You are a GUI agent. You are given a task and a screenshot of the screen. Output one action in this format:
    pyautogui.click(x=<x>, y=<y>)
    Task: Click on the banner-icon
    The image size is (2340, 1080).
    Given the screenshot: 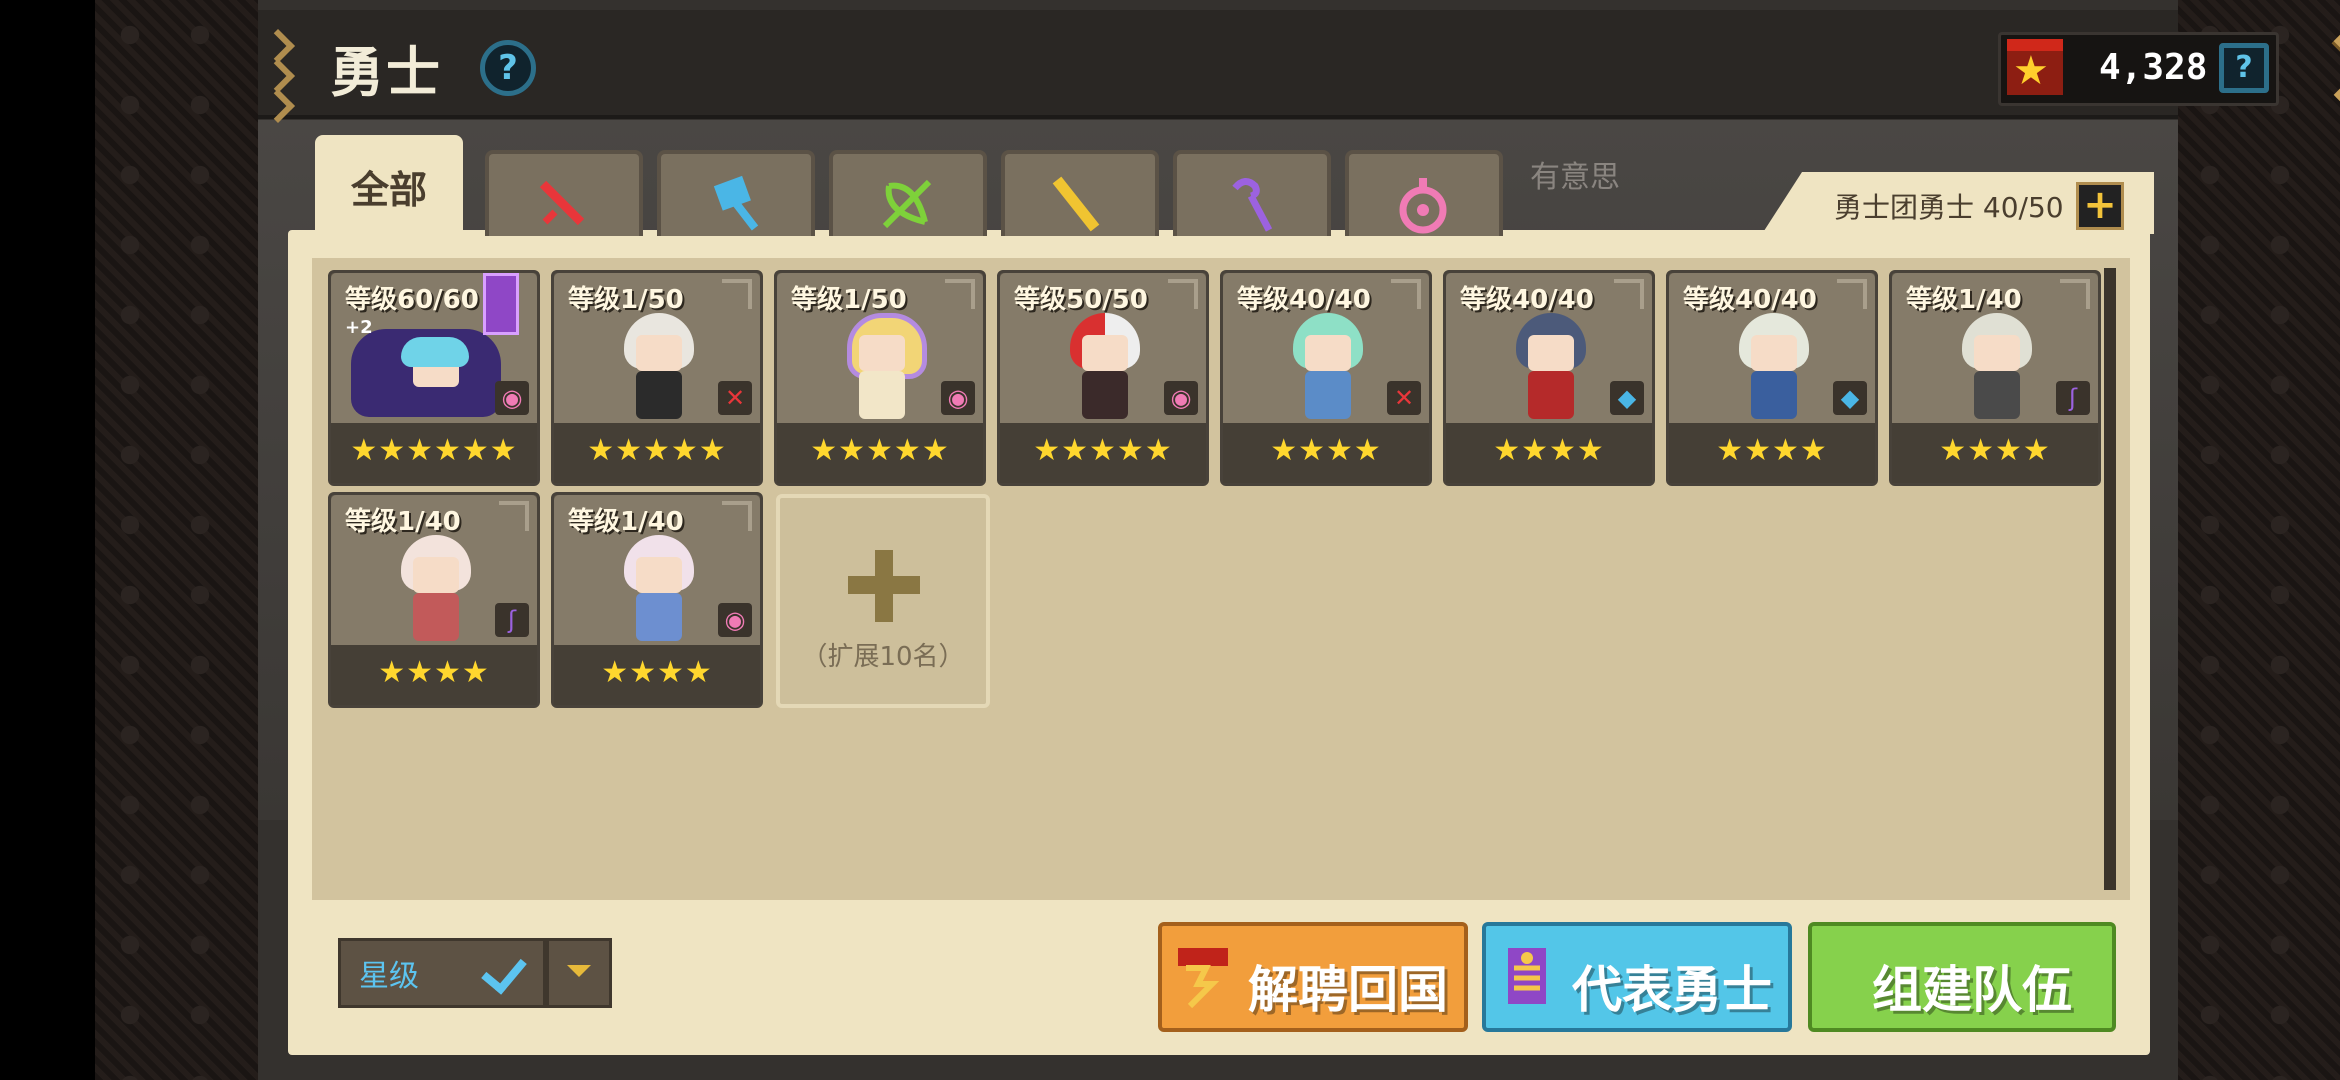 What is the action you would take?
    pyautogui.click(x=1527, y=976)
    